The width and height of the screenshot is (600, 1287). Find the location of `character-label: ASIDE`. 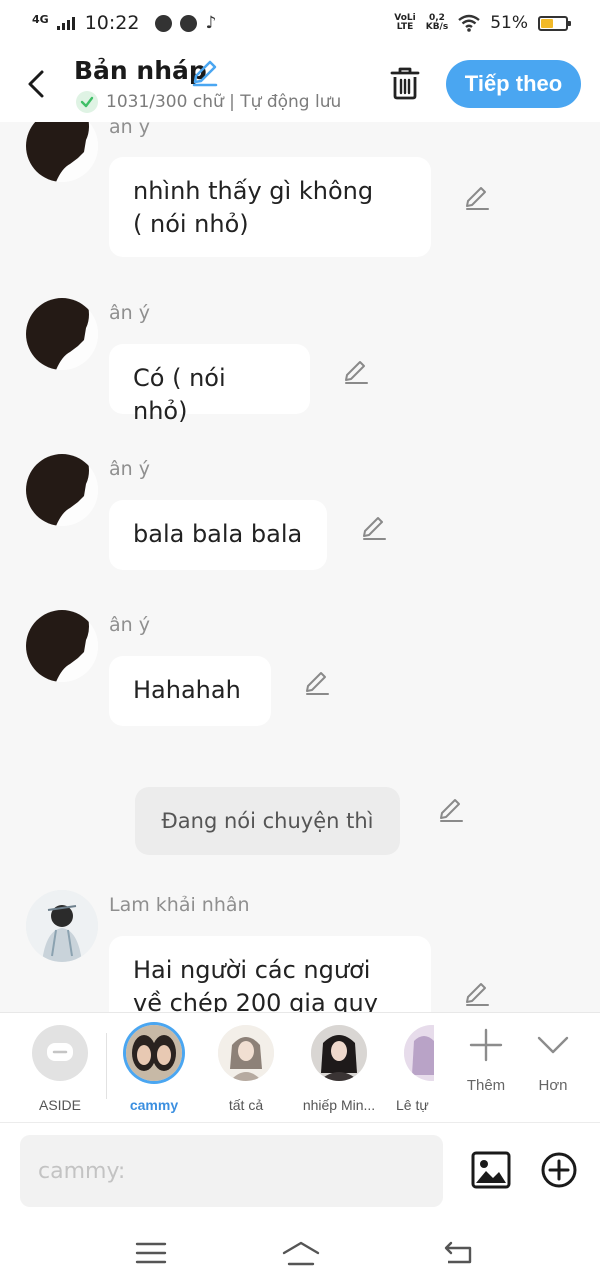

character-label: ASIDE is located at coordinates (59, 1105).